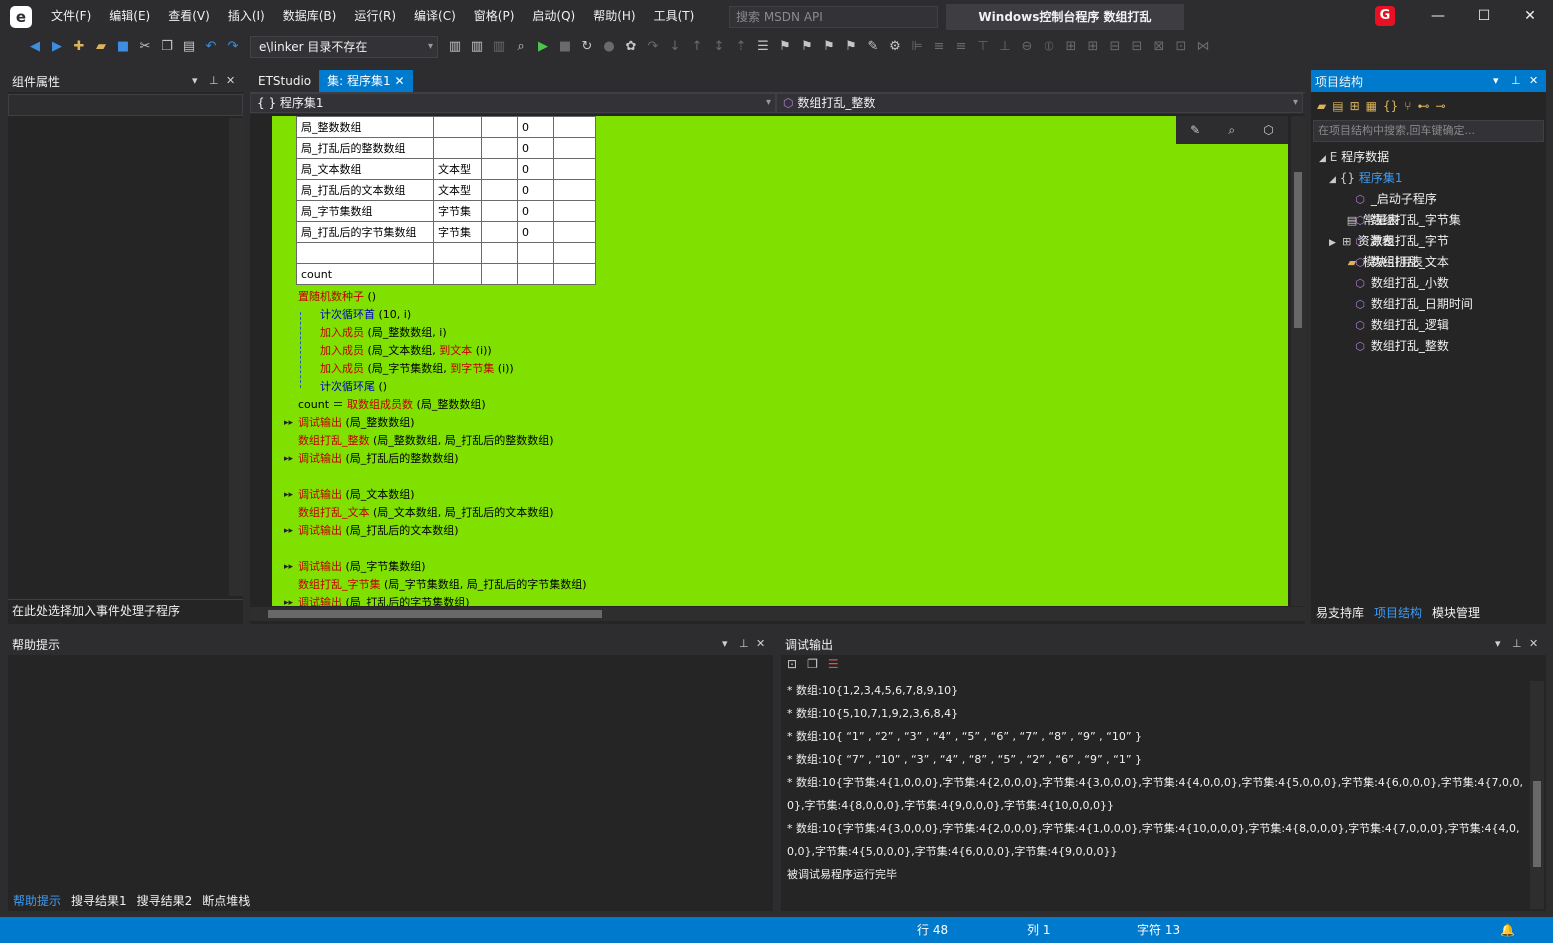 Image resolution: width=1553 pixels, height=943 pixels. What do you see at coordinates (1530, 16) in the screenshot?
I see `close-button: ✕` at bounding box center [1530, 16].